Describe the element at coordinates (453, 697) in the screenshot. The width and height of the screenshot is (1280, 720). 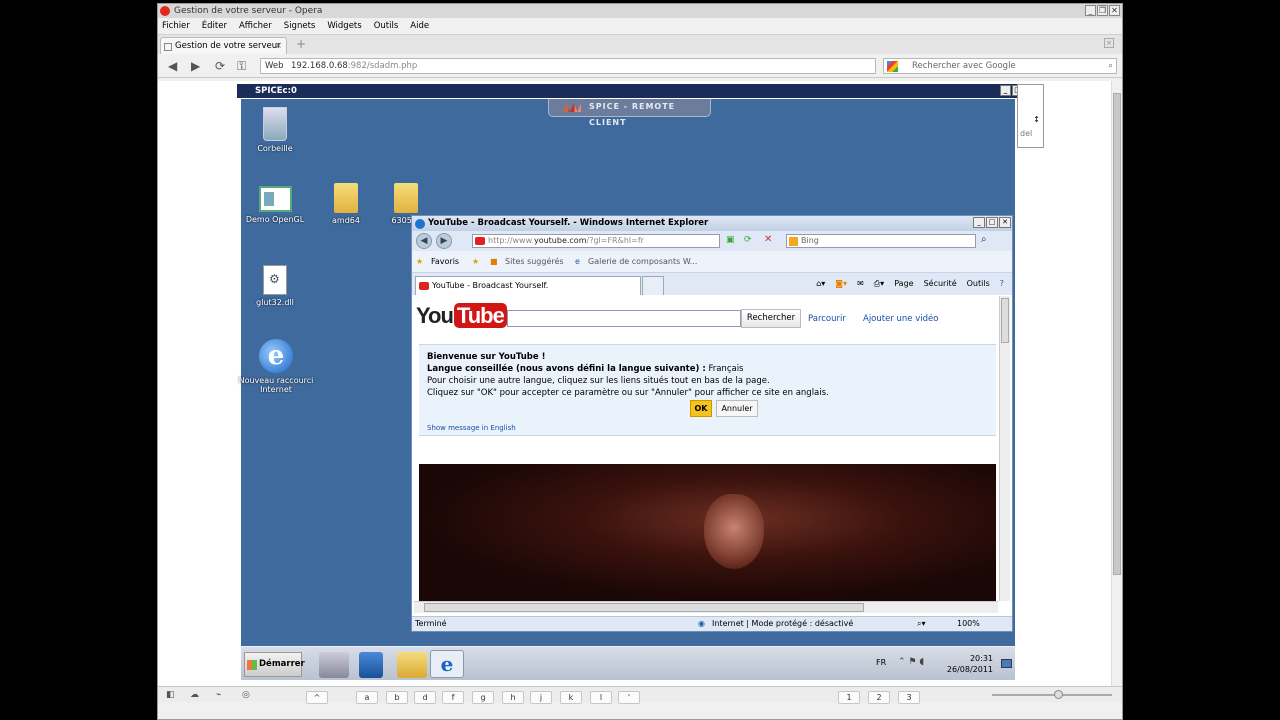
I see `key: f` at that location.